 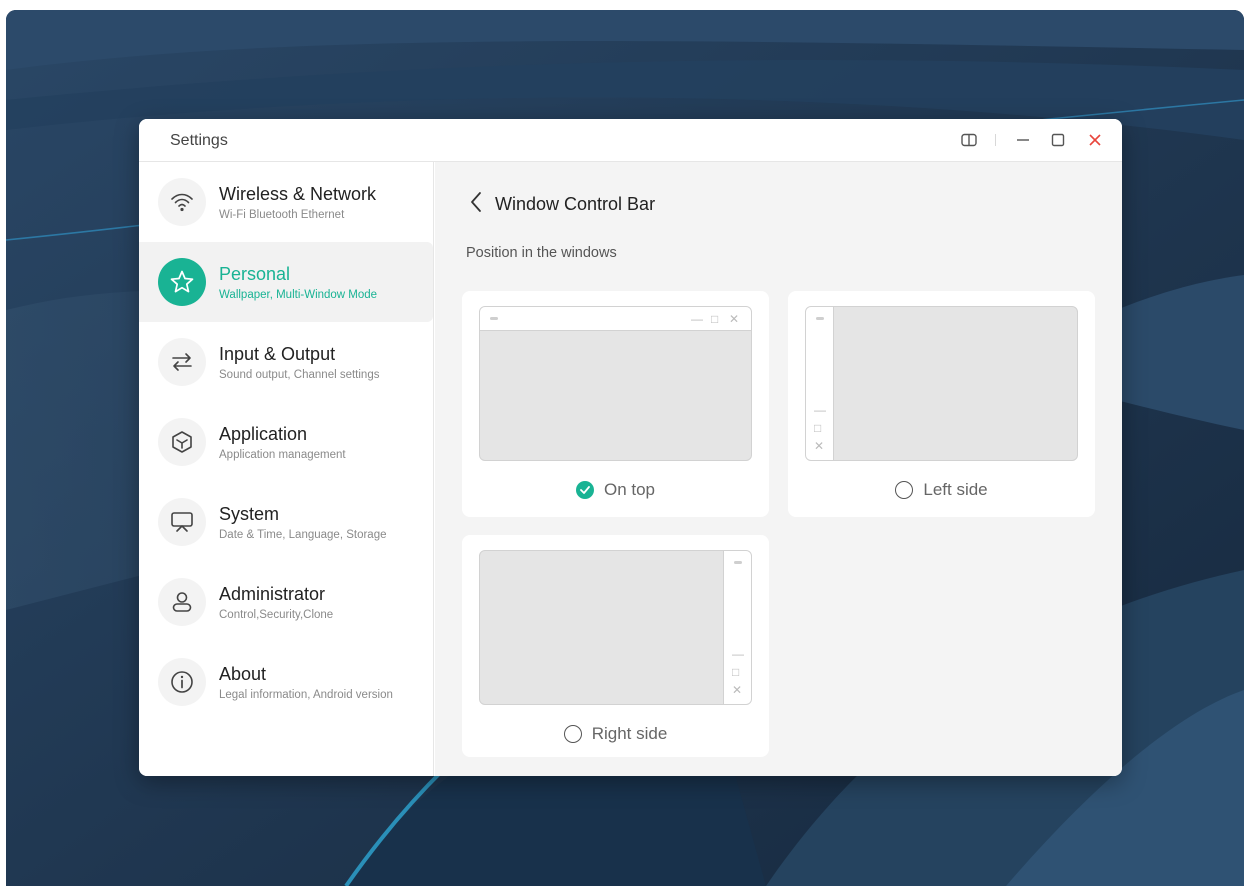 What do you see at coordinates (955, 489) in the screenshot?
I see `option-label: Left side` at bounding box center [955, 489].